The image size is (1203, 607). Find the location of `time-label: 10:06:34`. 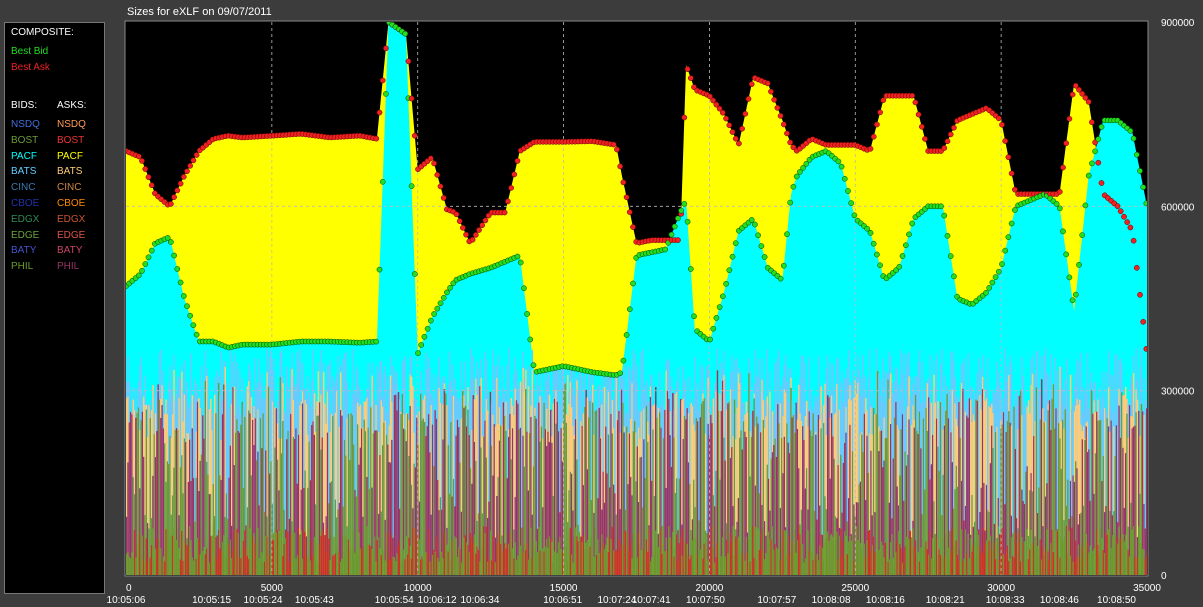

time-label: 10:06:34 is located at coordinates (479, 600).